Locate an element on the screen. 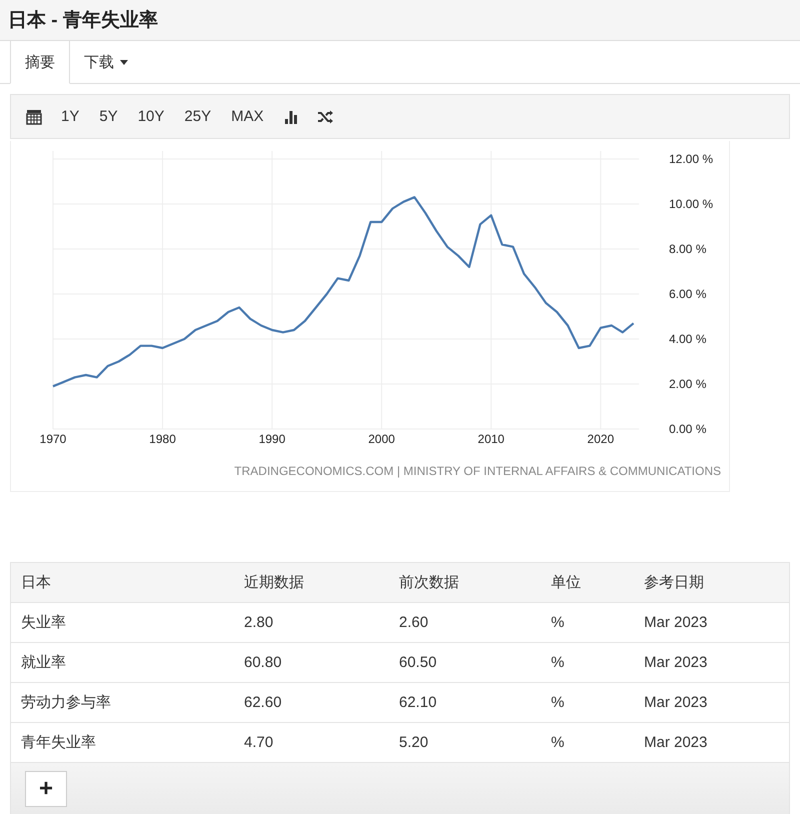 This screenshot has width=800, height=814. table-cell: 2.60 is located at coordinates (465, 622).